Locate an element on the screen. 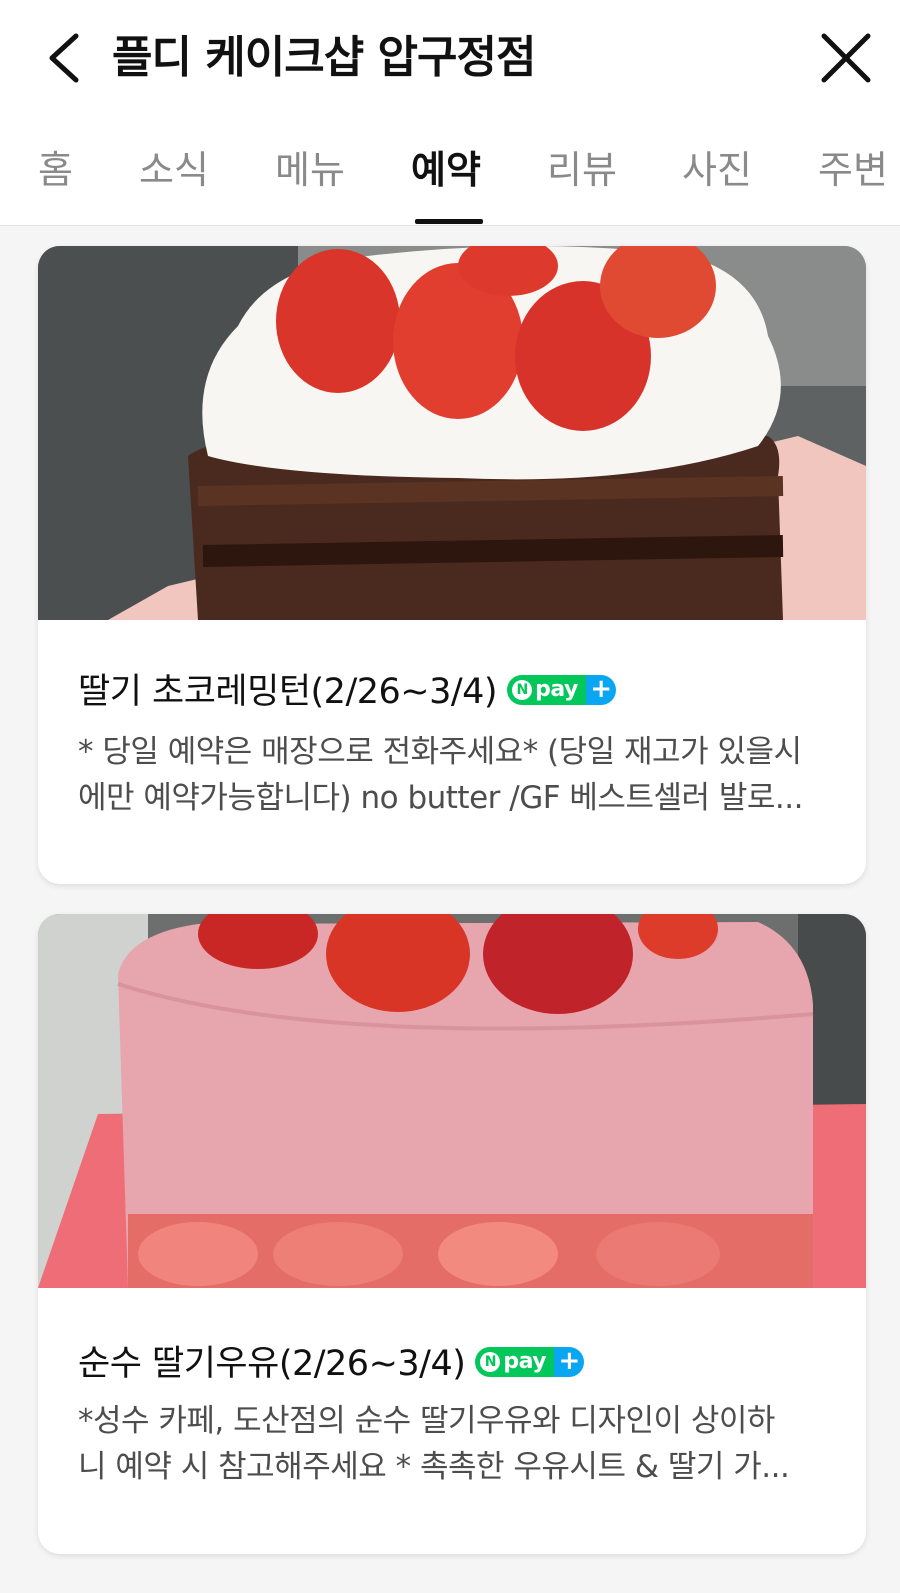 This screenshot has height=1593, width=900. item-title: 딸기 초코레밍턴(2/26~3/4) Npay + is located at coordinates (347, 692).